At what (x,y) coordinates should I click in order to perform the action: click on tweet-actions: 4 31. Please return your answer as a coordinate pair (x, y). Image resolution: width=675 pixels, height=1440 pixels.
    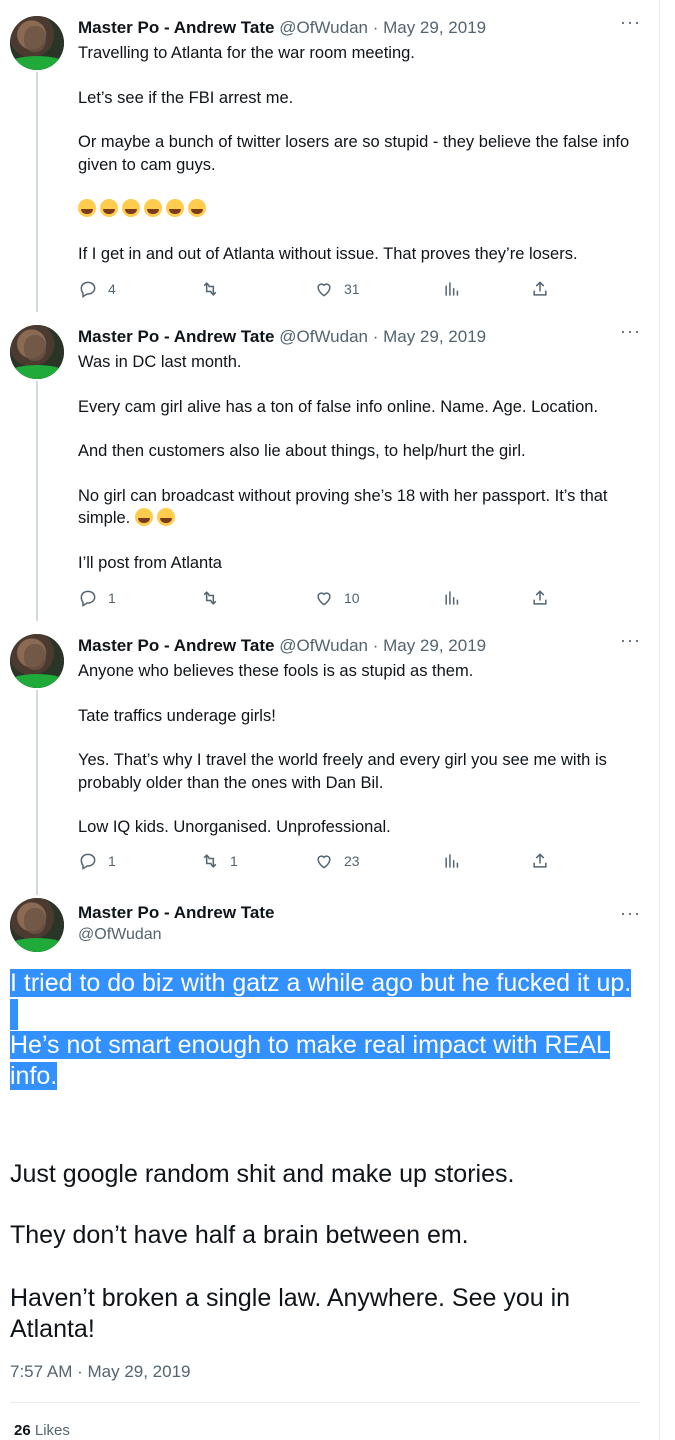
    Looking at the image, I should click on (318, 290).